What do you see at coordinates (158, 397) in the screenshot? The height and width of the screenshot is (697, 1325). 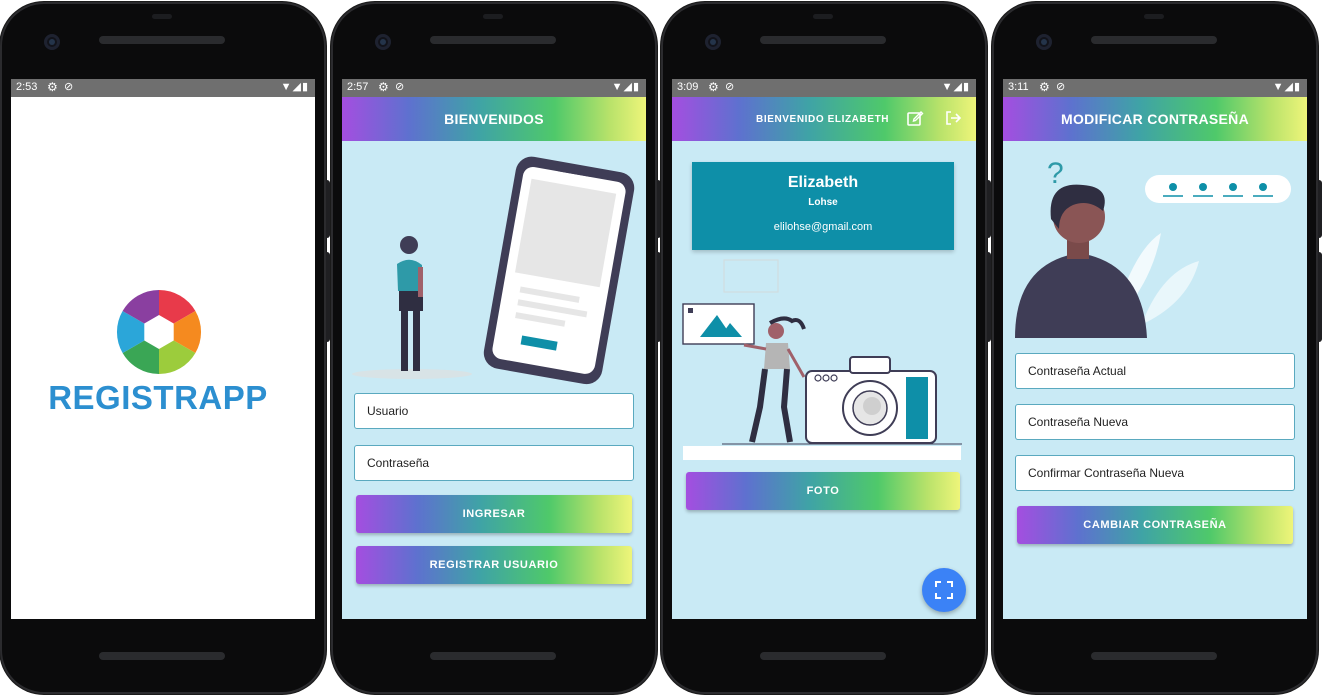 I see `registrapp-logo-text: REGISTRAPP` at bounding box center [158, 397].